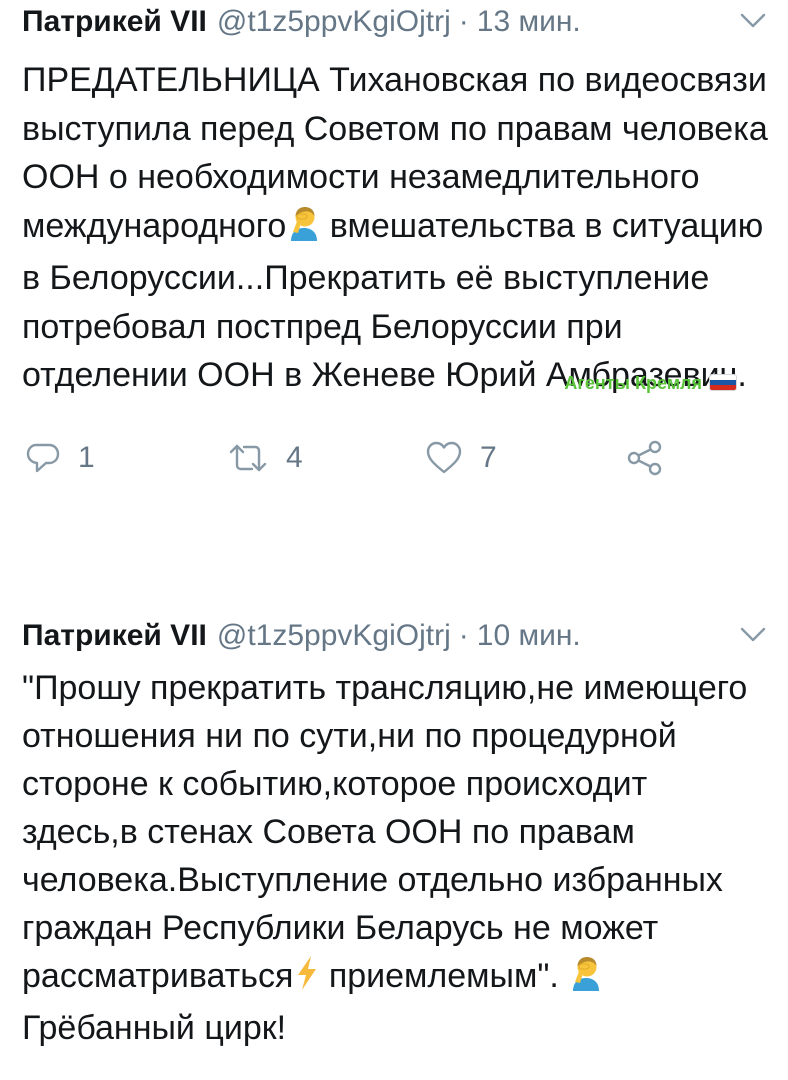 The width and height of the screenshot is (788, 1080). What do you see at coordinates (723, 382) in the screenshot?
I see `russia-flag-icon` at bounding box center [723, 382].